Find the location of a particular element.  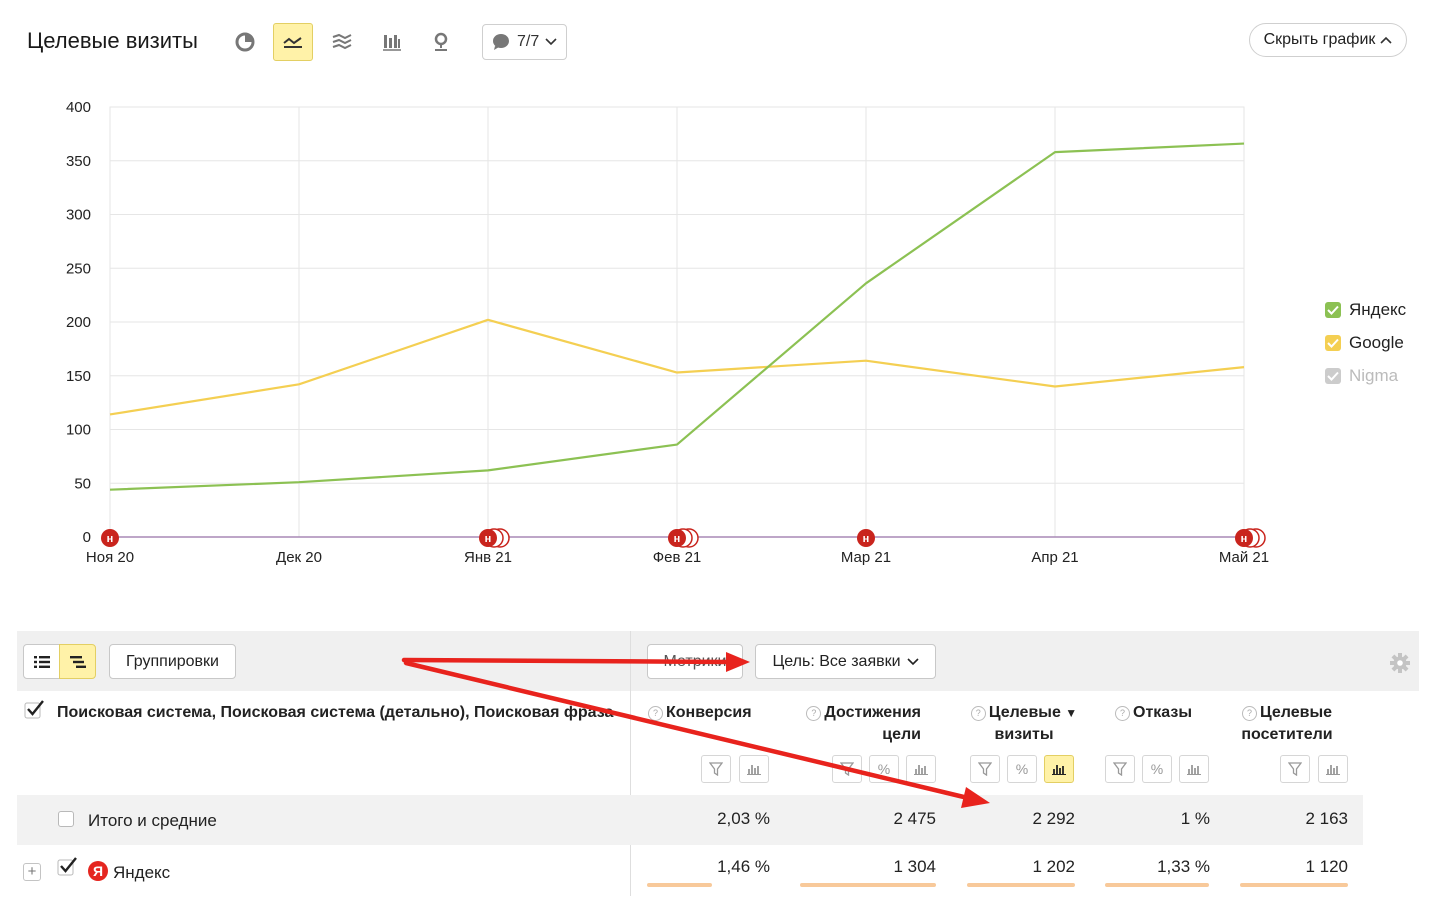

comment-icon is located at coordinates (501, 42).